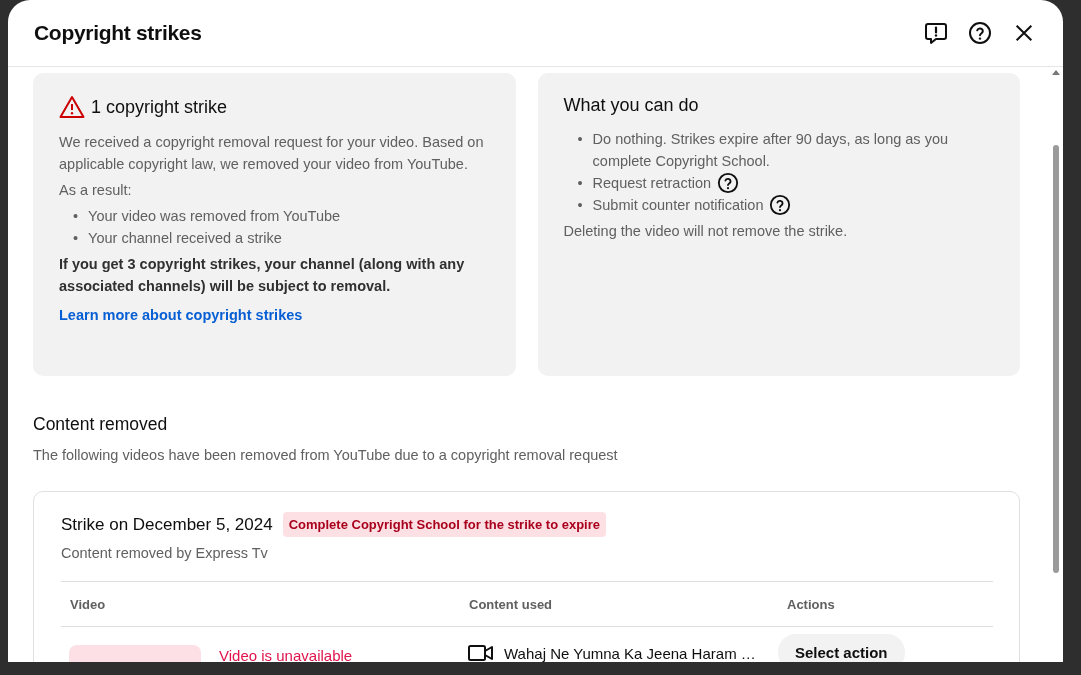 The image size is (1081, 675). What do you see at coordinates (631, 105) in the screenshot?
I see `card-title: What you can do` at bounding box center [631, 105].